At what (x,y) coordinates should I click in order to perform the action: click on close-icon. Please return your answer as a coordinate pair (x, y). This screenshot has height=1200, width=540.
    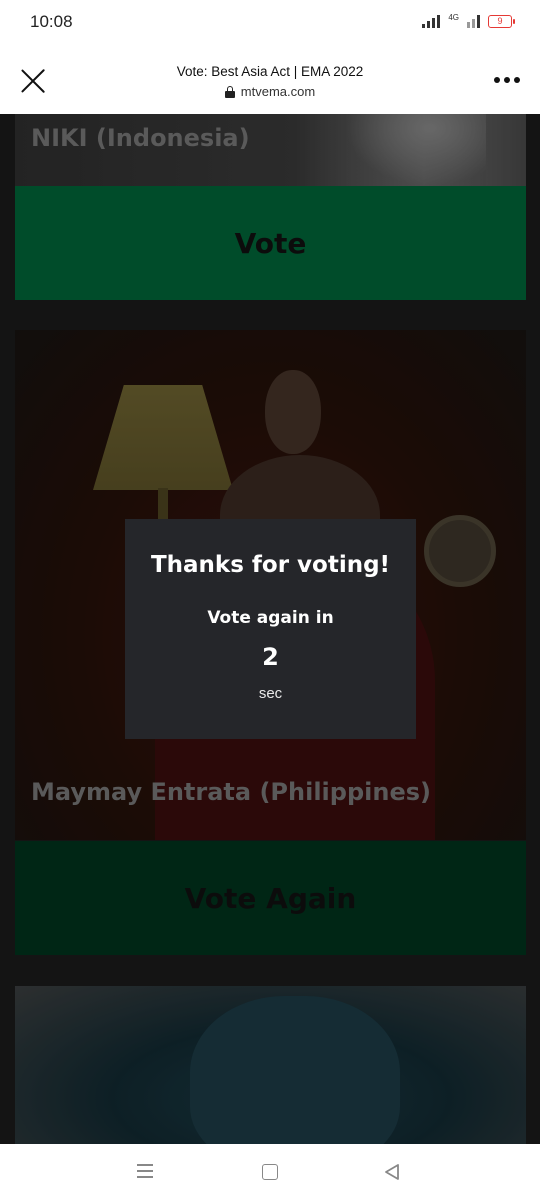
    Looking at the image, I should click on (33, 81).